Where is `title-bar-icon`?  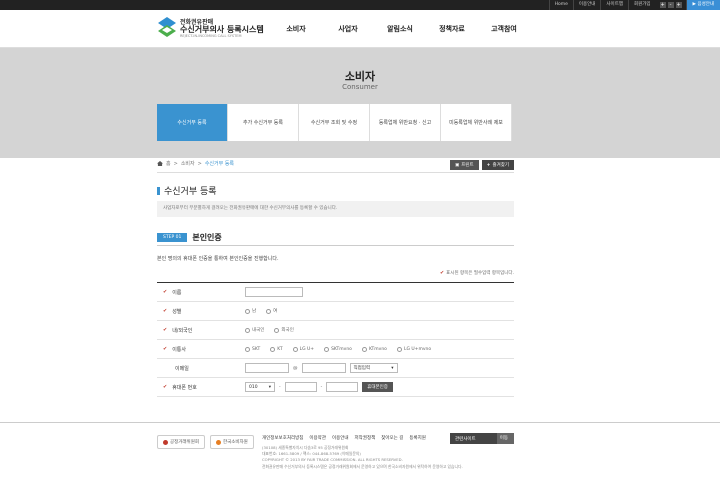
title-bar-icon is located at coordinates (158, 190).